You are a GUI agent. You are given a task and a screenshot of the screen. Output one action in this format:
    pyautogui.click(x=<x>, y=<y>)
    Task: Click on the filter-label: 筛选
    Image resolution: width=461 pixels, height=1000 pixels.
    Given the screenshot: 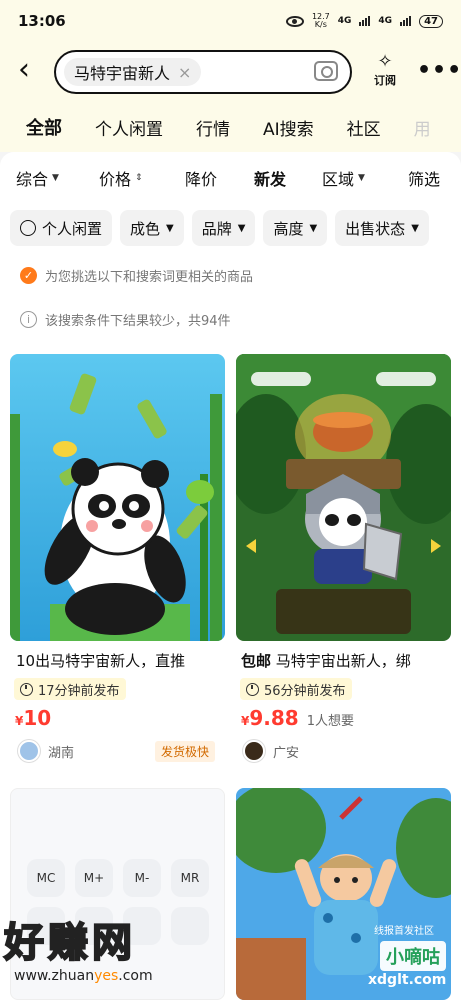 What is the action you would take?
    pyautogui.click(x=424, y=179)
    